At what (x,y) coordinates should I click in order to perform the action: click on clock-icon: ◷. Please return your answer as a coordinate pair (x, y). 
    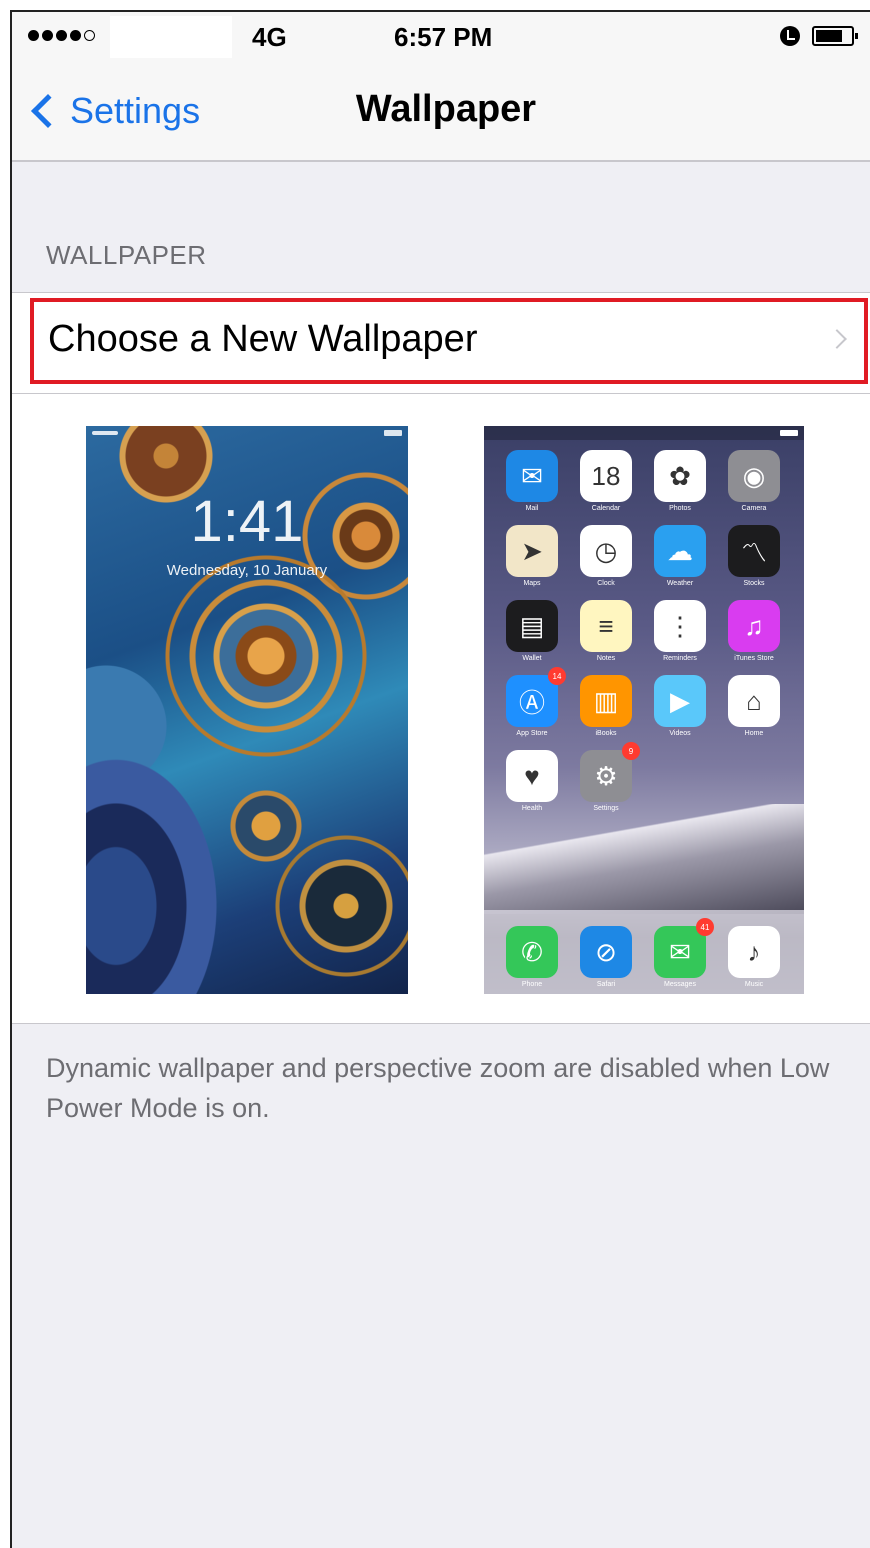
    Looking at the image, I should click on (606, 551).